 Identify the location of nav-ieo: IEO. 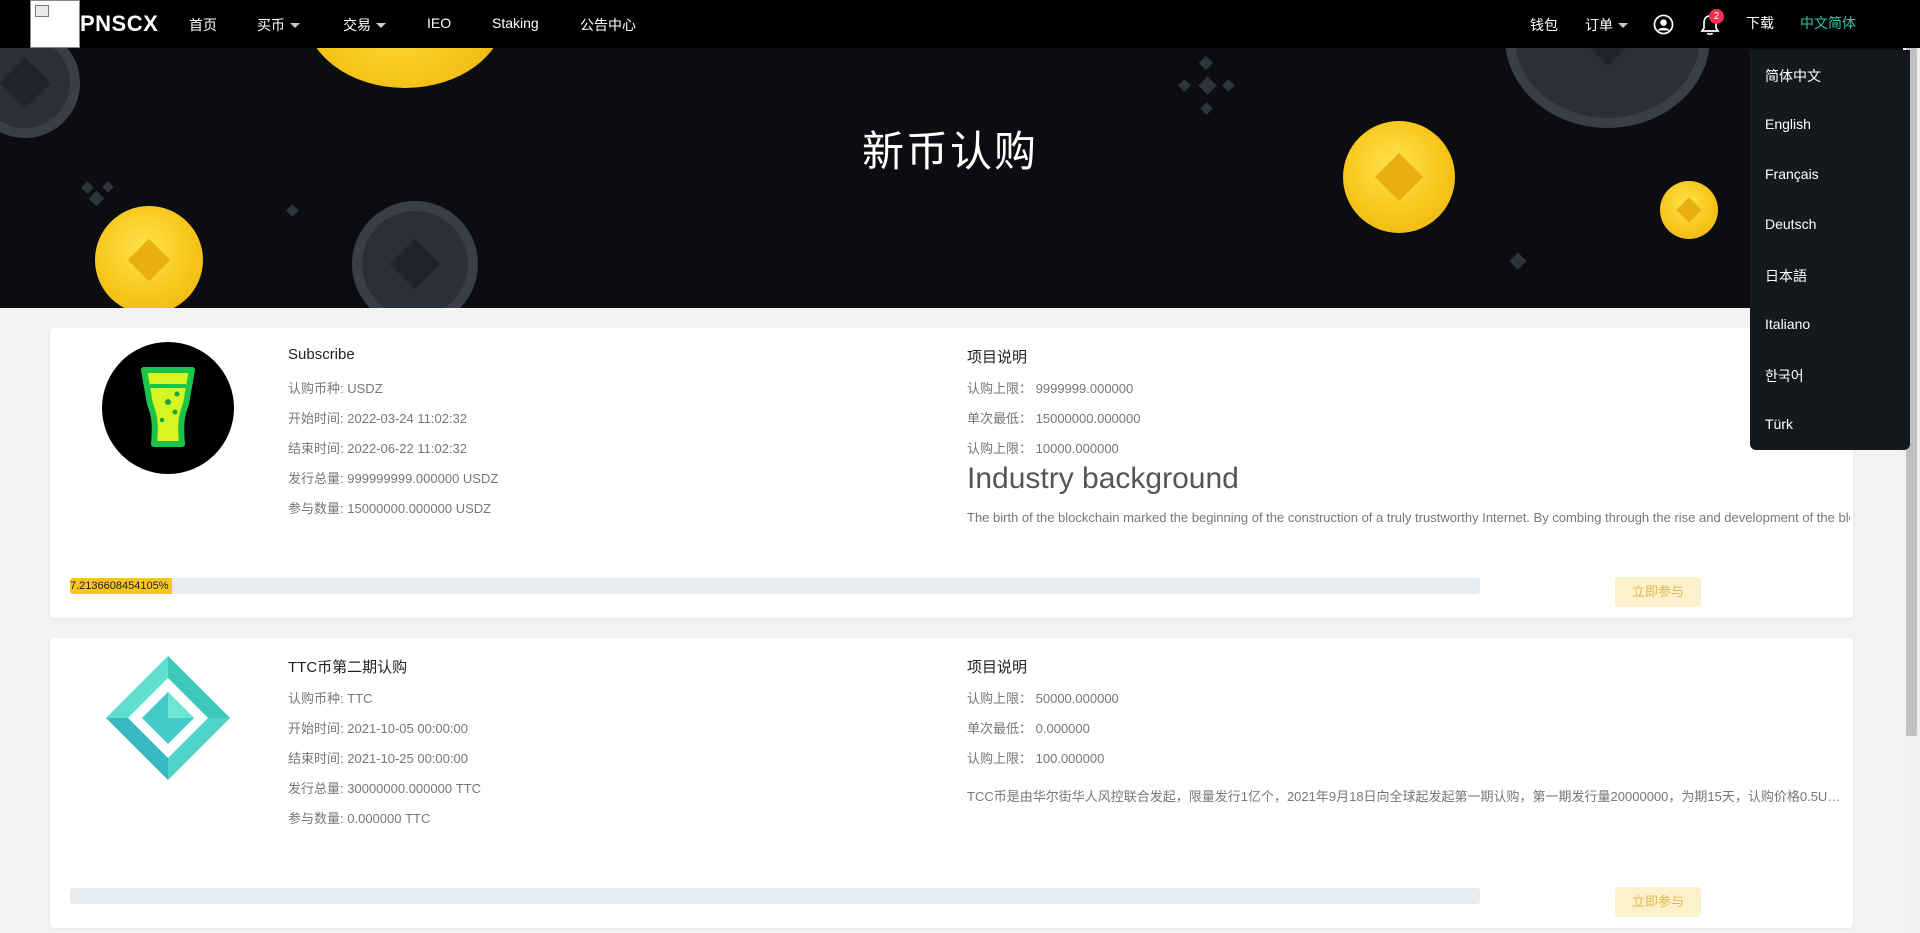
(439, 23).